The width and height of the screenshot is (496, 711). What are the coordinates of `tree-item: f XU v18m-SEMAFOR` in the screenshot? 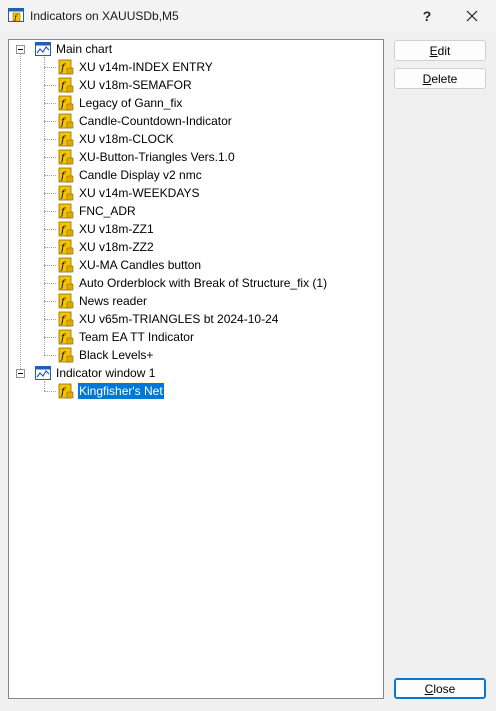 It's located at (125, 85).